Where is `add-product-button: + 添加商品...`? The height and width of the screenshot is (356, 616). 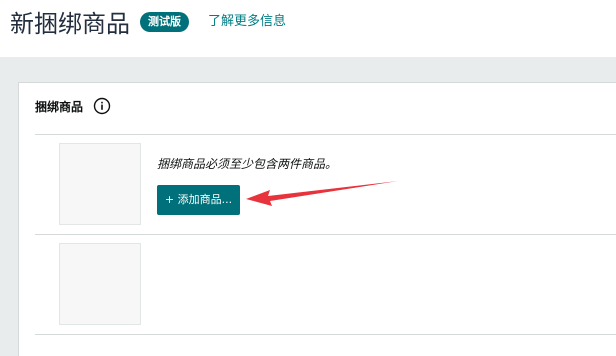 add-product-button: + 添加商品... is located at coordinates (198, 200).